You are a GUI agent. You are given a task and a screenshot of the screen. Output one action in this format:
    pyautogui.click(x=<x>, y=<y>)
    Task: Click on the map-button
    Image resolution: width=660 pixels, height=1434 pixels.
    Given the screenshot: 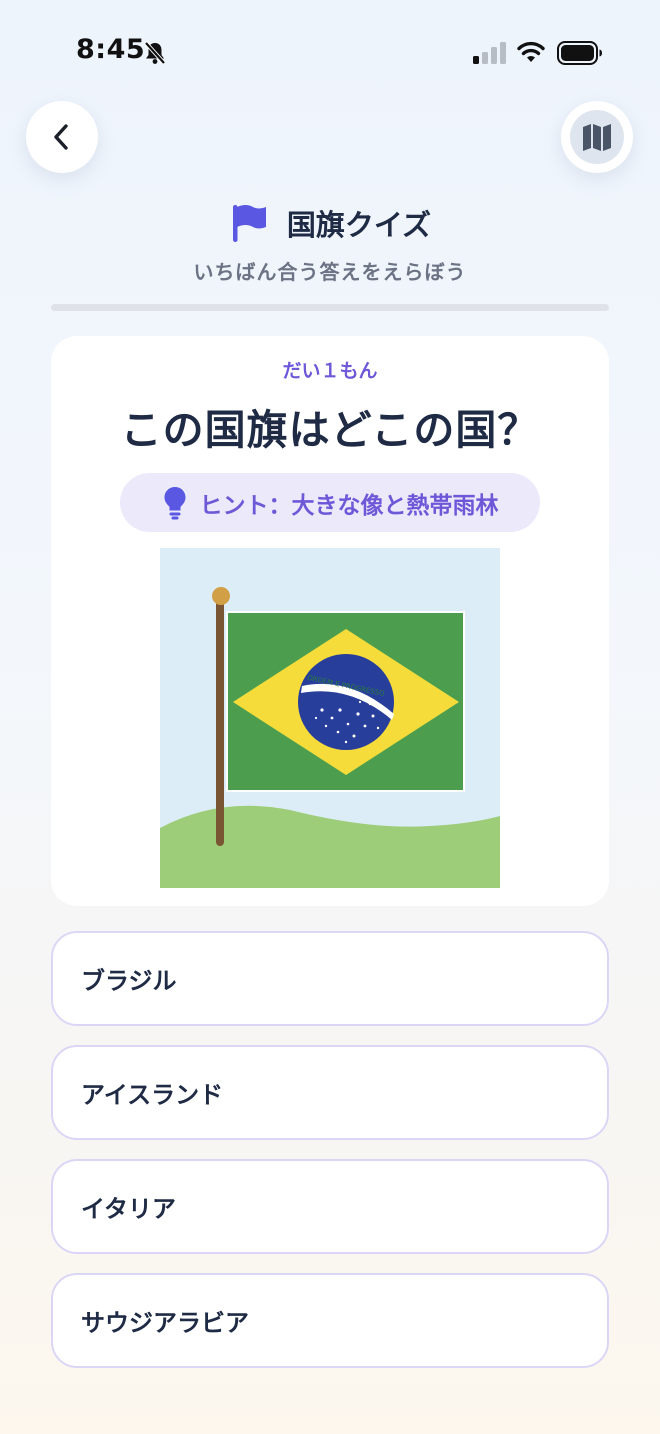 What is the action you would take?
    pyautogui.click(x=597, y=137)
    